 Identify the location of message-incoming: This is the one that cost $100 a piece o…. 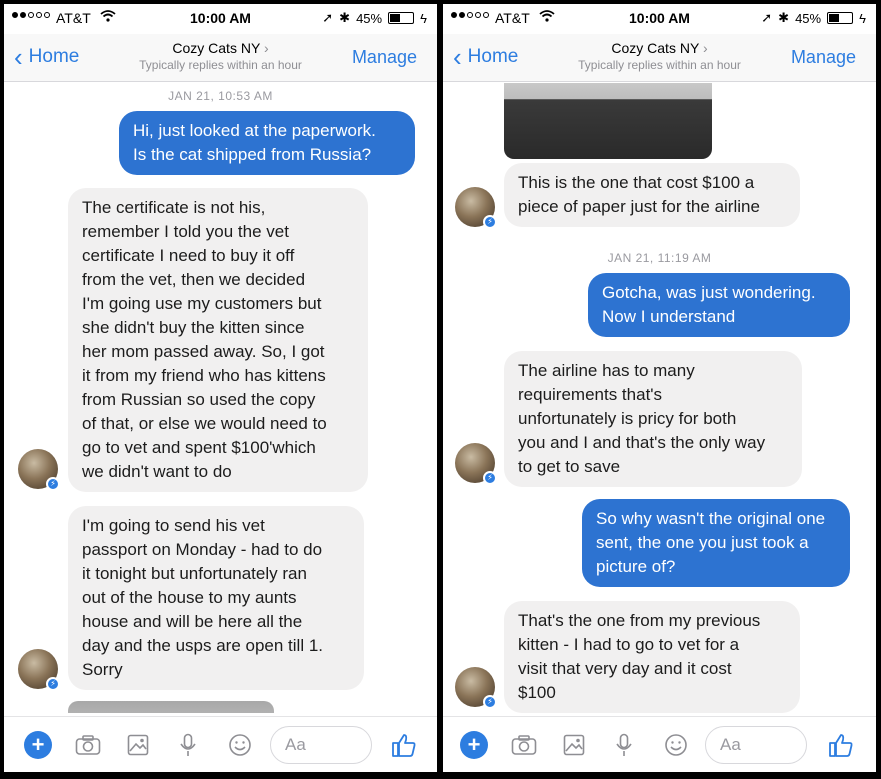
(652, 195).